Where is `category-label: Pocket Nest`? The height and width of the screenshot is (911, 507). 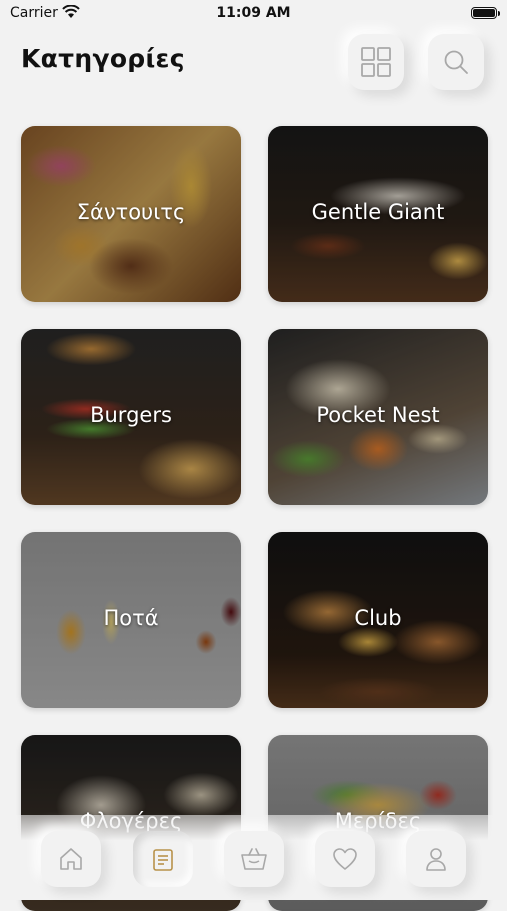
category-label: Pocket Nest is located at coordinates (378, 415).